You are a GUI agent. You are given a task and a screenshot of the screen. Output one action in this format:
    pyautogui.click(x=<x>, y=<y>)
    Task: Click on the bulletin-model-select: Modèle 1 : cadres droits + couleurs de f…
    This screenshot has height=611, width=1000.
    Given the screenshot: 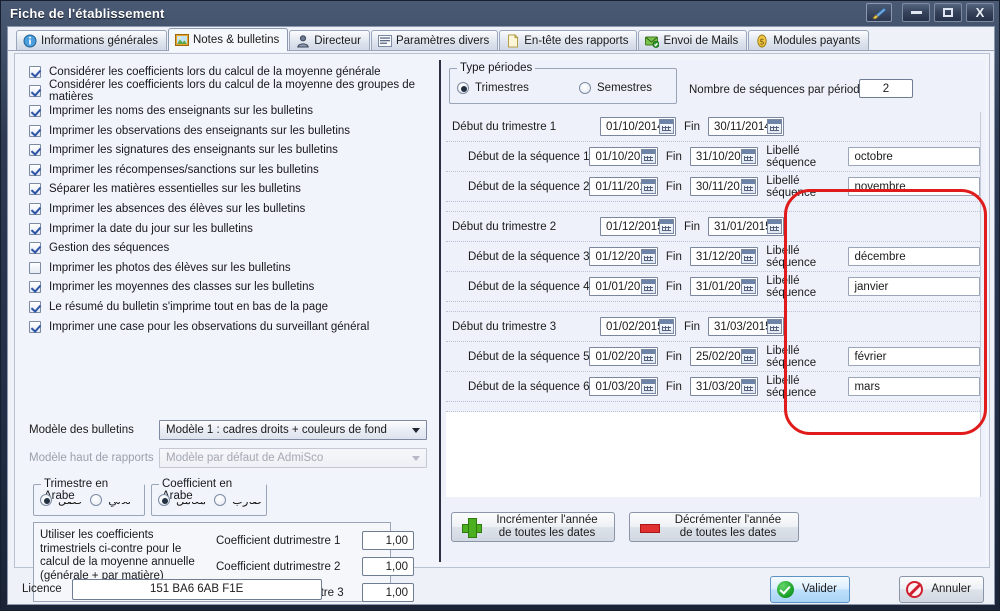 What is the action you would take?
    pyautogui.click(x=293, y=430)
    